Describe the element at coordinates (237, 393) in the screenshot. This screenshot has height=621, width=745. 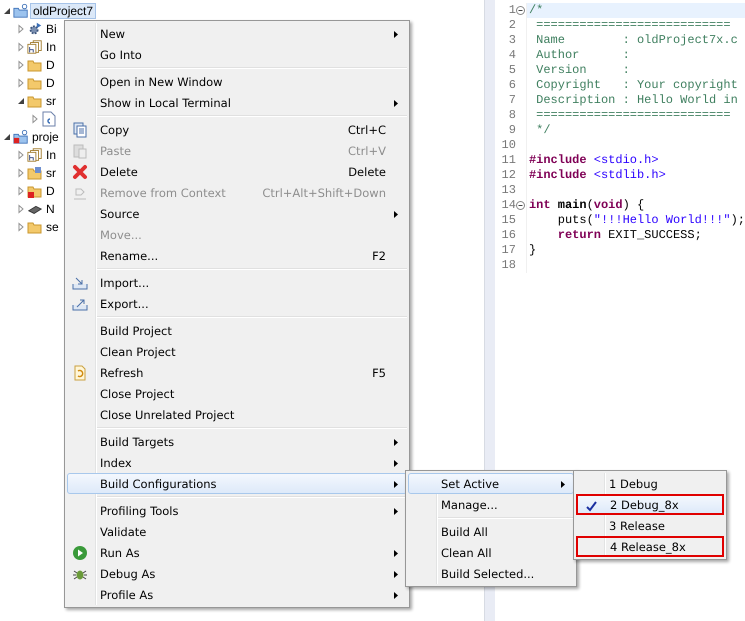
I see `menu-item: Close Project` at that location.